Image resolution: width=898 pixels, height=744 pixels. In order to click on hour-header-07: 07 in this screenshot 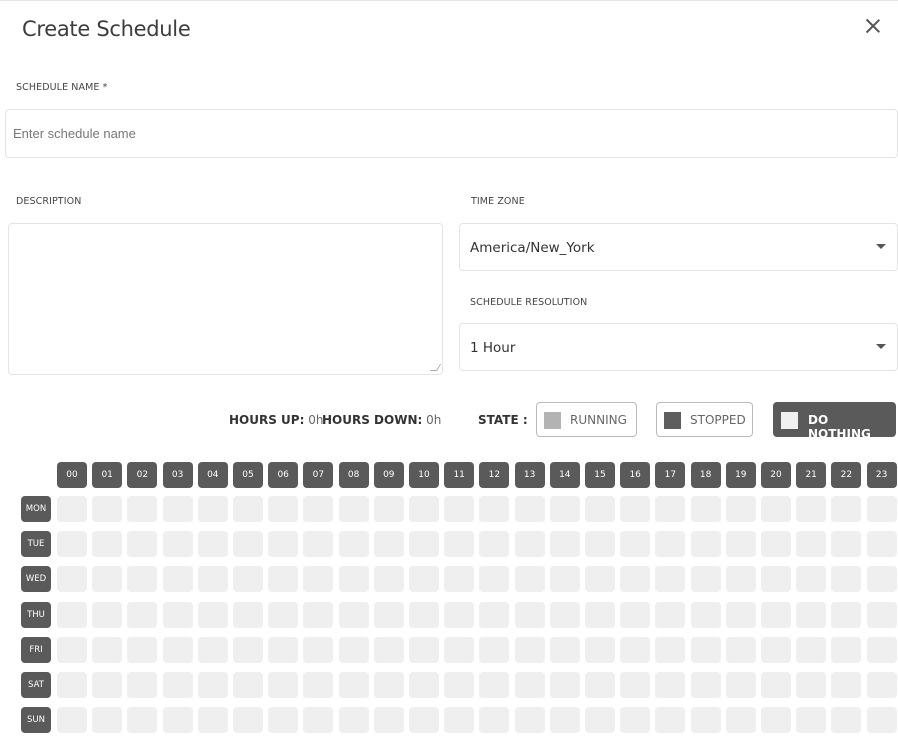, I will do `click(318, 475)`.